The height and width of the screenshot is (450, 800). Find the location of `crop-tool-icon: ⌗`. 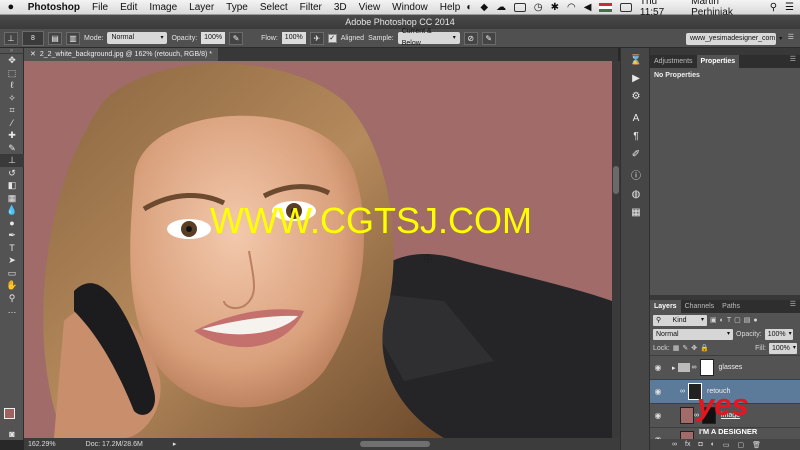

crop-tool-icon: ⌗ is located at coordinates (12, 110).